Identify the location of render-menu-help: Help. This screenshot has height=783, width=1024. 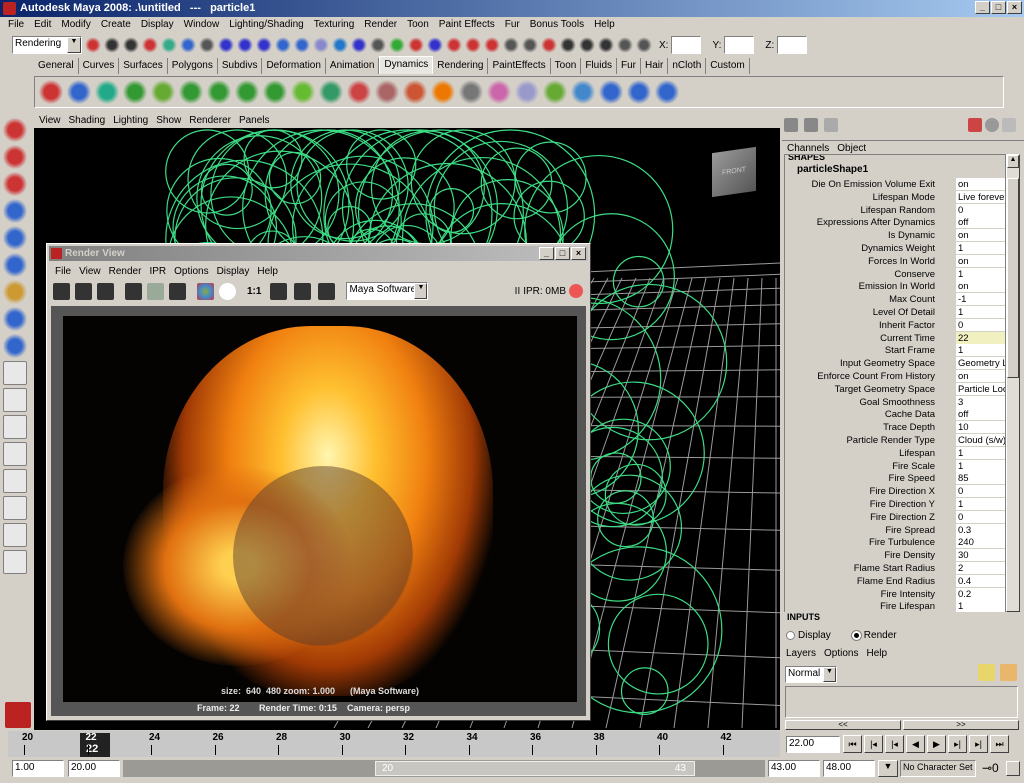
(267, 271).